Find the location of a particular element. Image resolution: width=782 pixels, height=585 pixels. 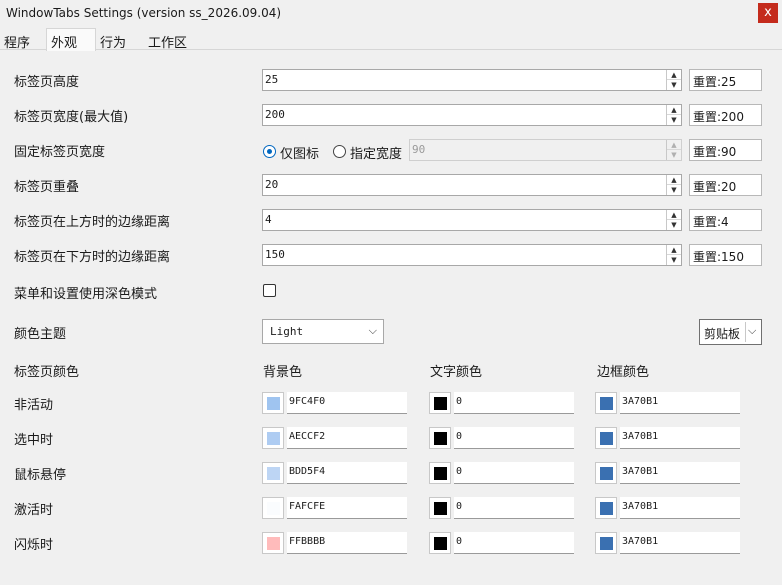

fixed-width-reset-button: 重置:90 is located at coordinates (725, 150).